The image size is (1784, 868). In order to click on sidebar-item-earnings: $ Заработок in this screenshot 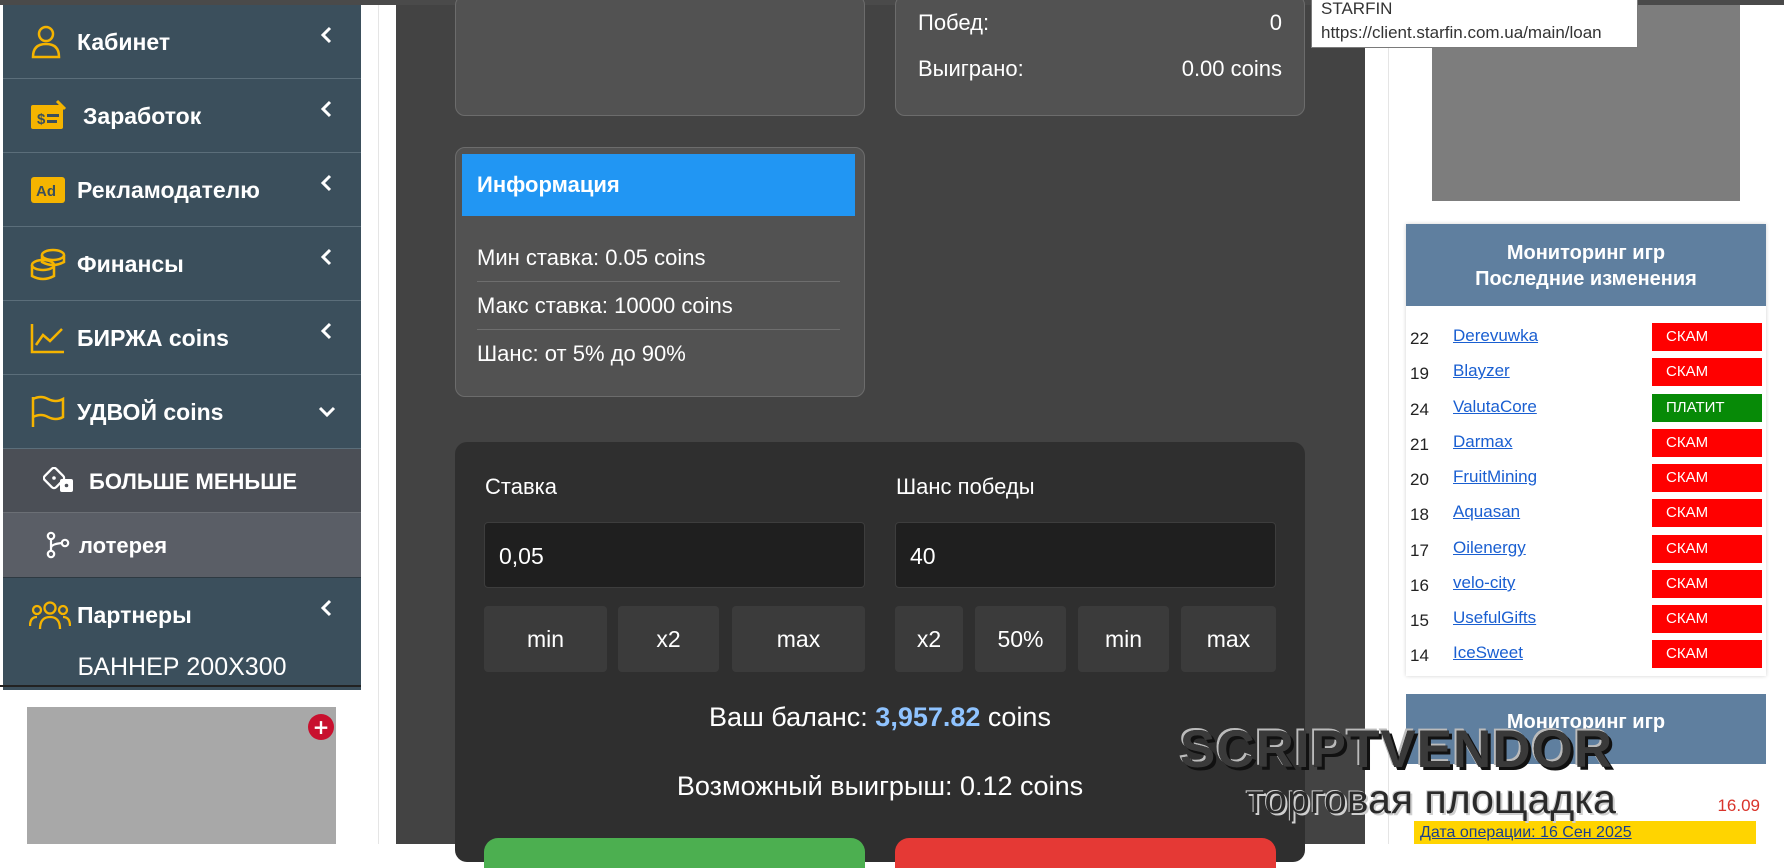, I will do `click(182, 116)`.